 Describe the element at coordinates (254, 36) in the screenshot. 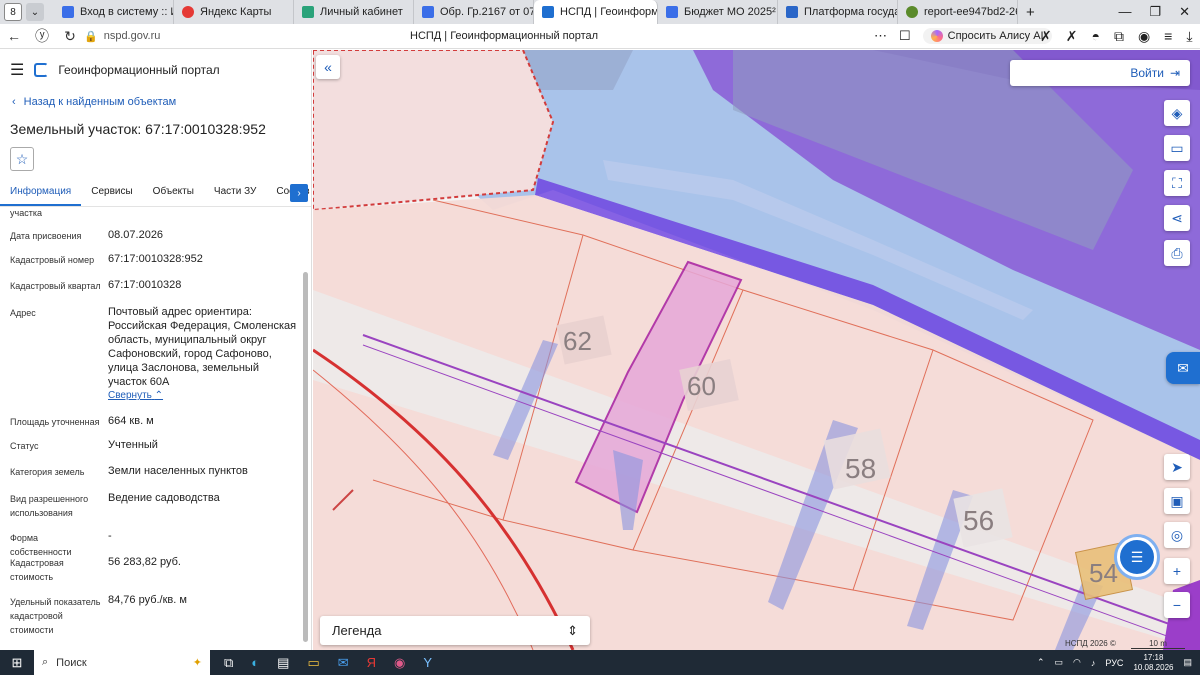

I see `url-field: nspd.gov.ru` at that location.